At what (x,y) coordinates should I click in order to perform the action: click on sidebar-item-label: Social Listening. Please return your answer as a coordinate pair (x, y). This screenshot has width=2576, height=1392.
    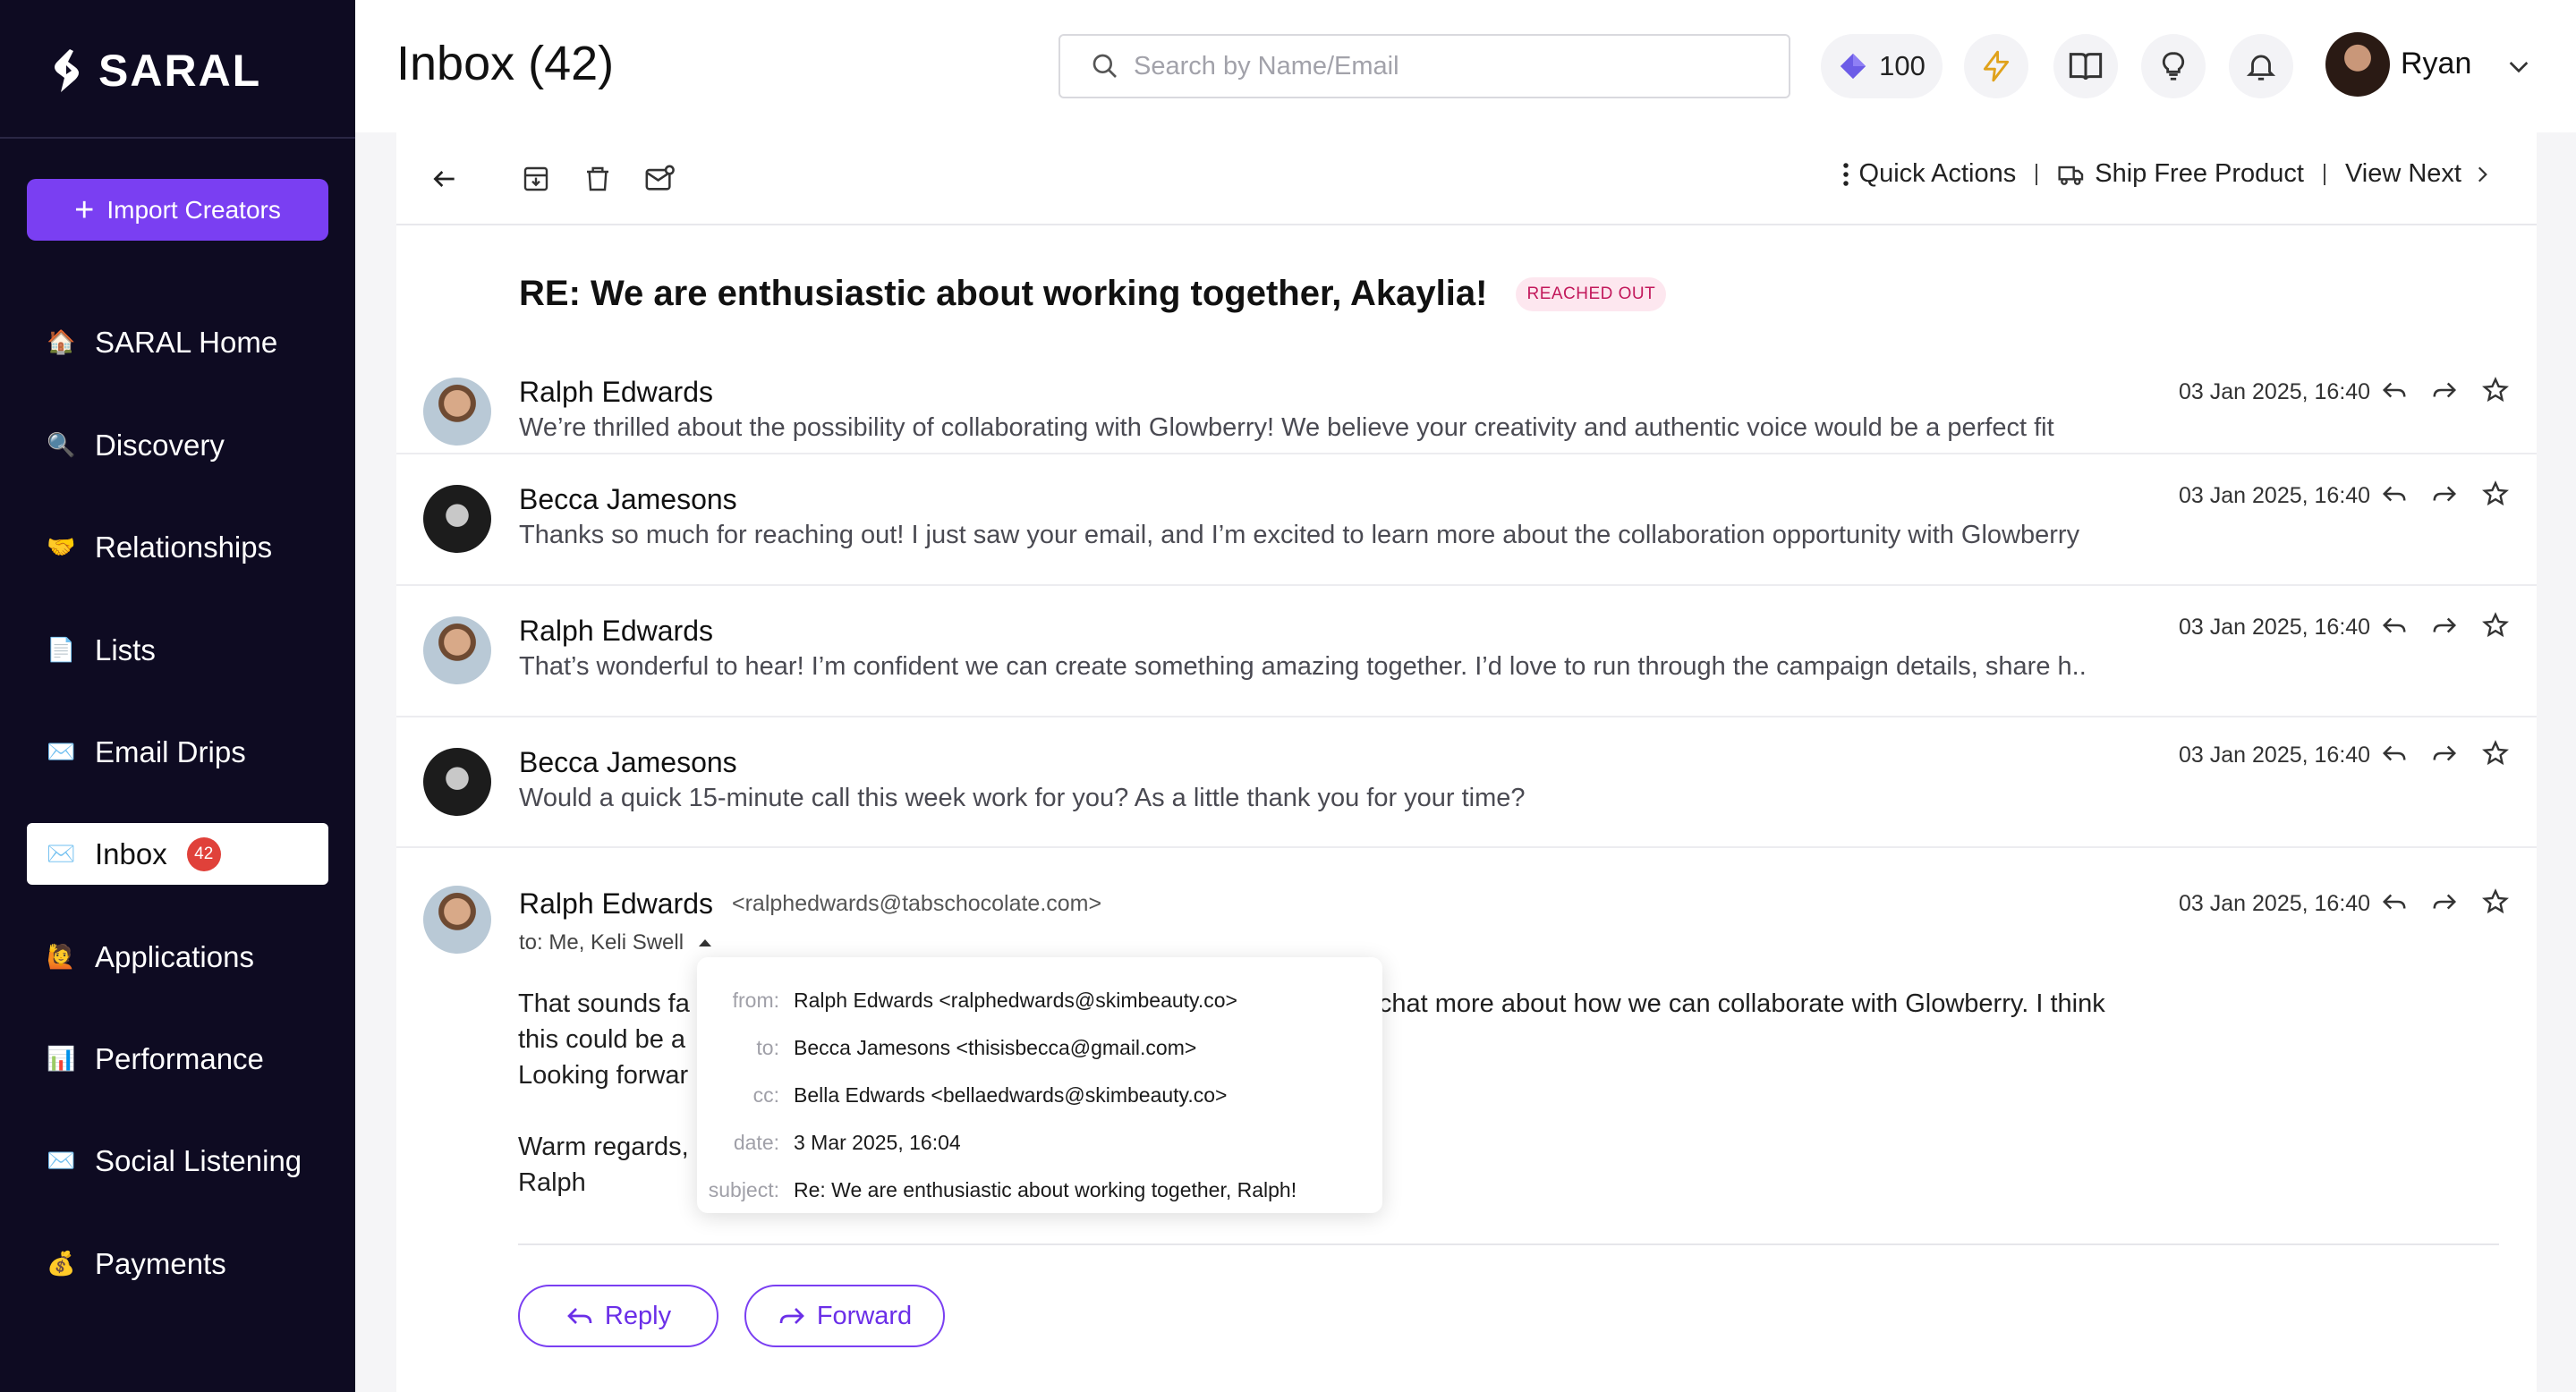
    Looking at the image, I should click on (198, 1160).